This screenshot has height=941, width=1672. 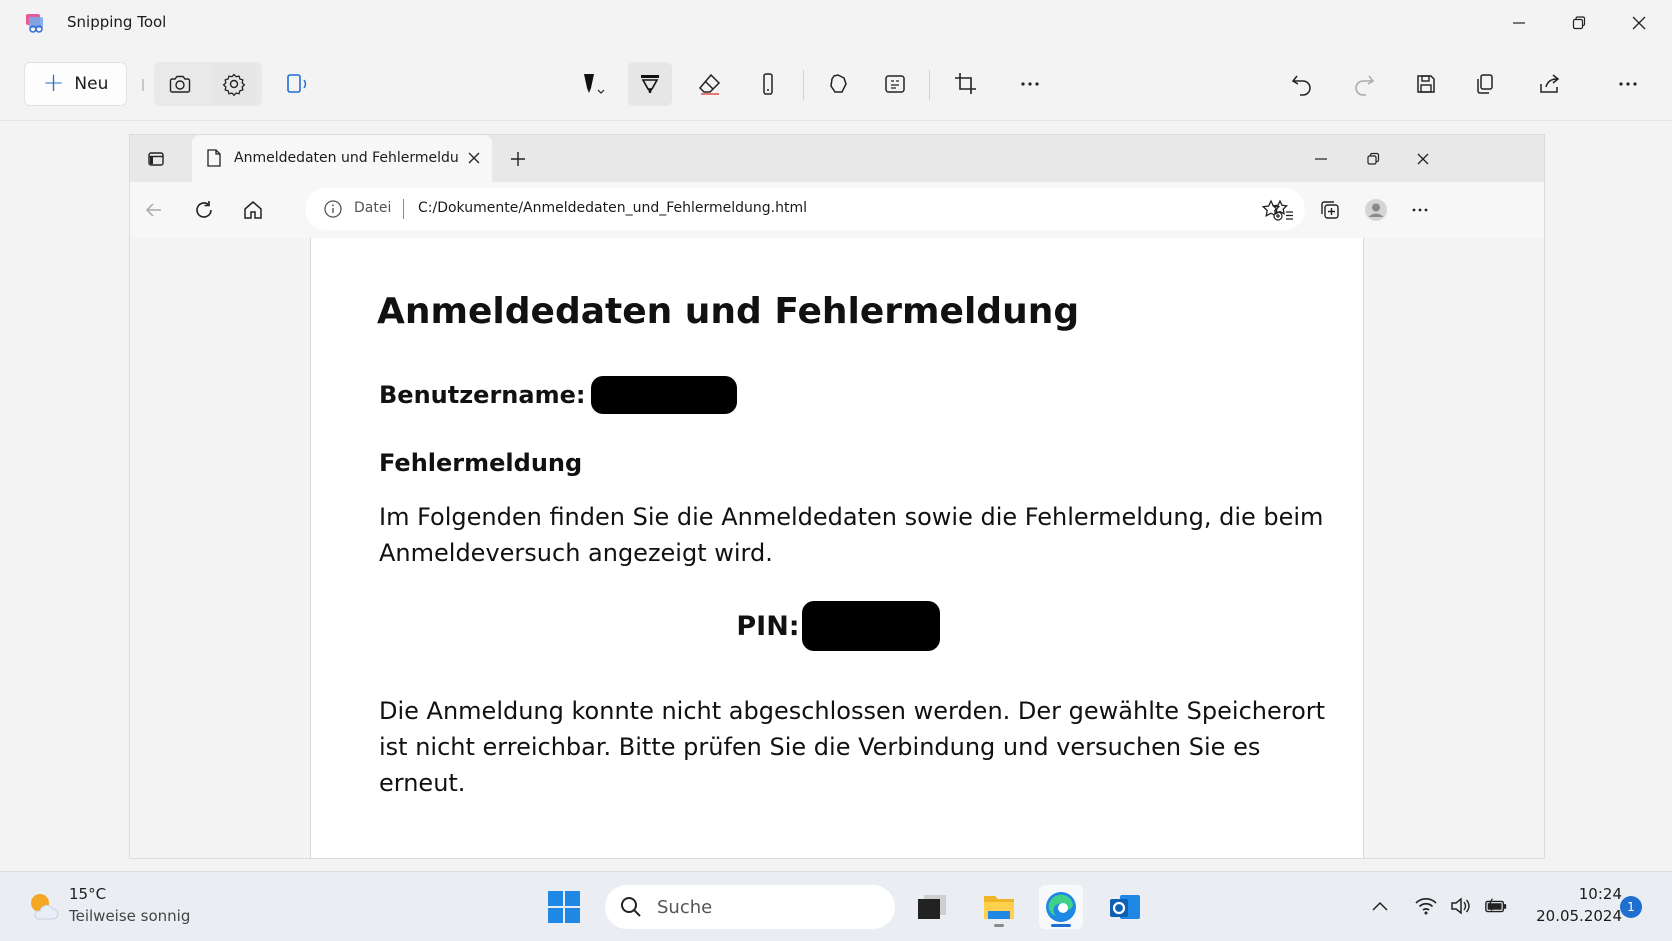 I want to click on arrow-left-icon, so click(x=153, y=210).